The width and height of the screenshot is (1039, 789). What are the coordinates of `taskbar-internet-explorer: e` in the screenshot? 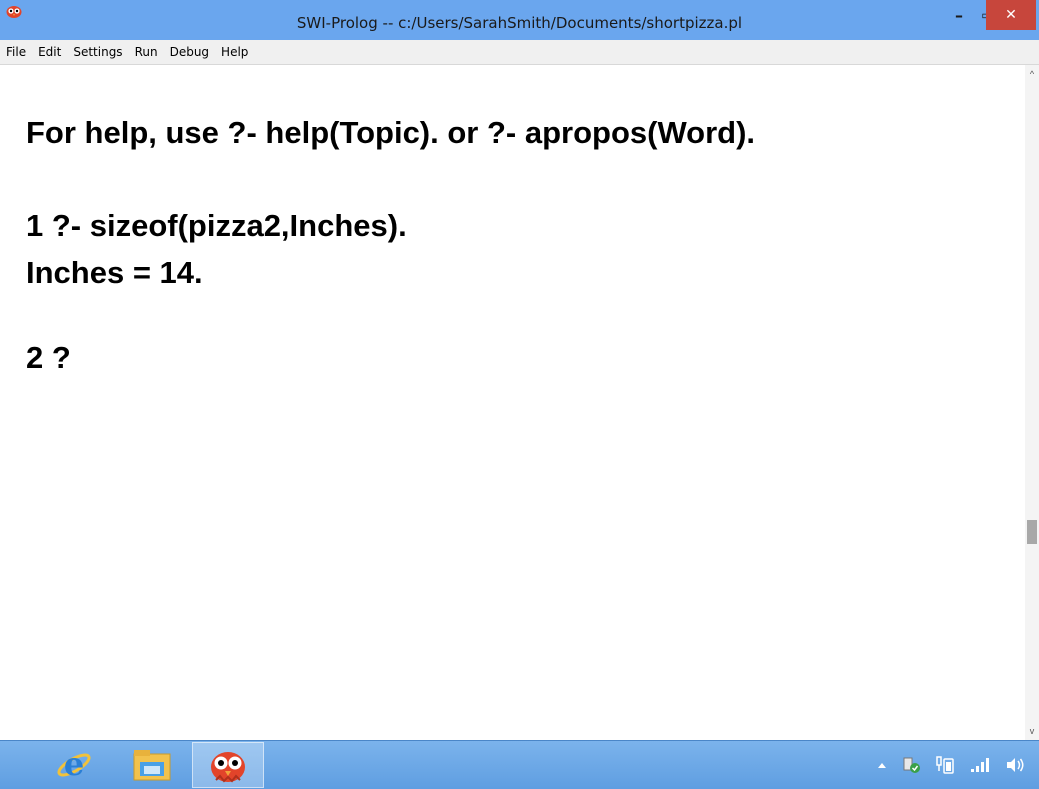 It's located at (74, 765).